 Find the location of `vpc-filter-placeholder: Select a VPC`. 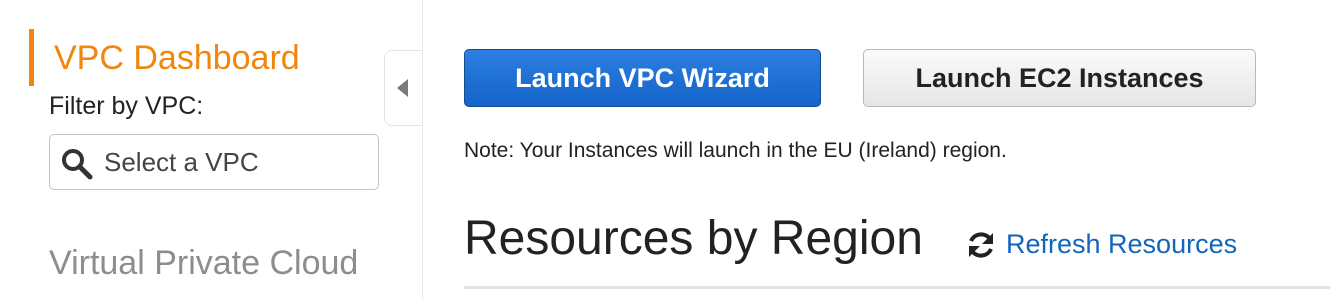

vpc-filter-placeholder: Select a VPC is located at coordinates (181, 162).